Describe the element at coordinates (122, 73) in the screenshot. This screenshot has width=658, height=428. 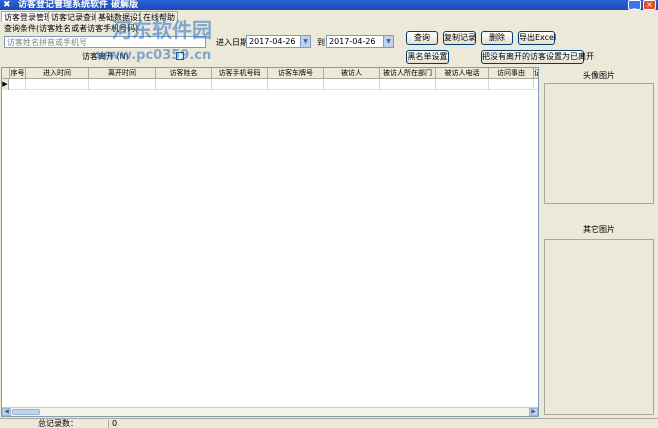
I see `col-leave-time: 离开时间` at that location.